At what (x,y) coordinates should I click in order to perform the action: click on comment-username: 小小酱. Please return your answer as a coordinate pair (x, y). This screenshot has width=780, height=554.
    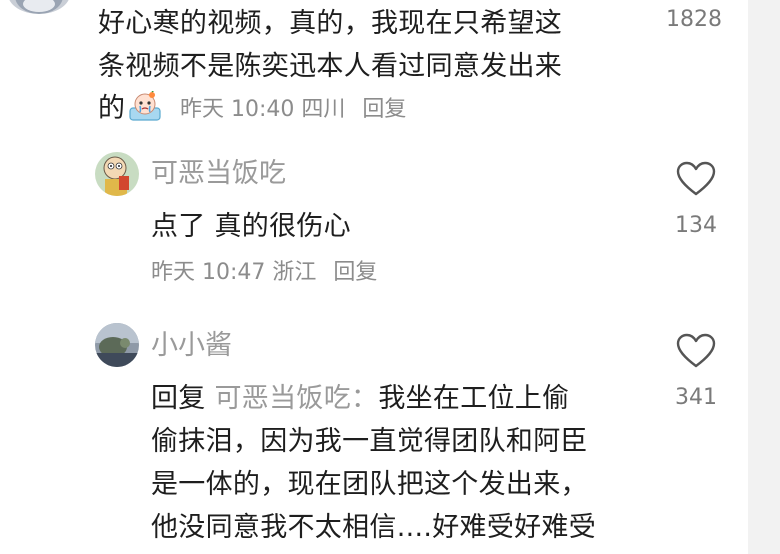
    Looking at the image, I should click on (191, 346).